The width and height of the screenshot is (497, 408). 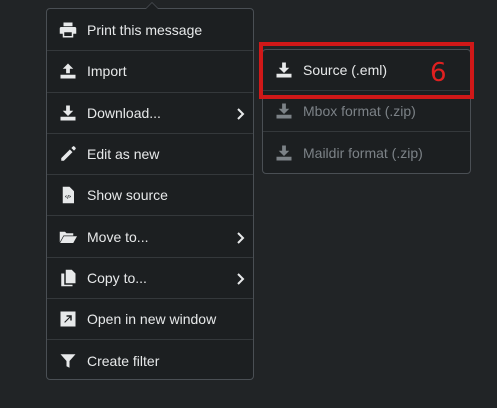 What do you see at coordinates (68, 71) in the screenshot?
I see `upload-icon` at bounding box center [68, 71].